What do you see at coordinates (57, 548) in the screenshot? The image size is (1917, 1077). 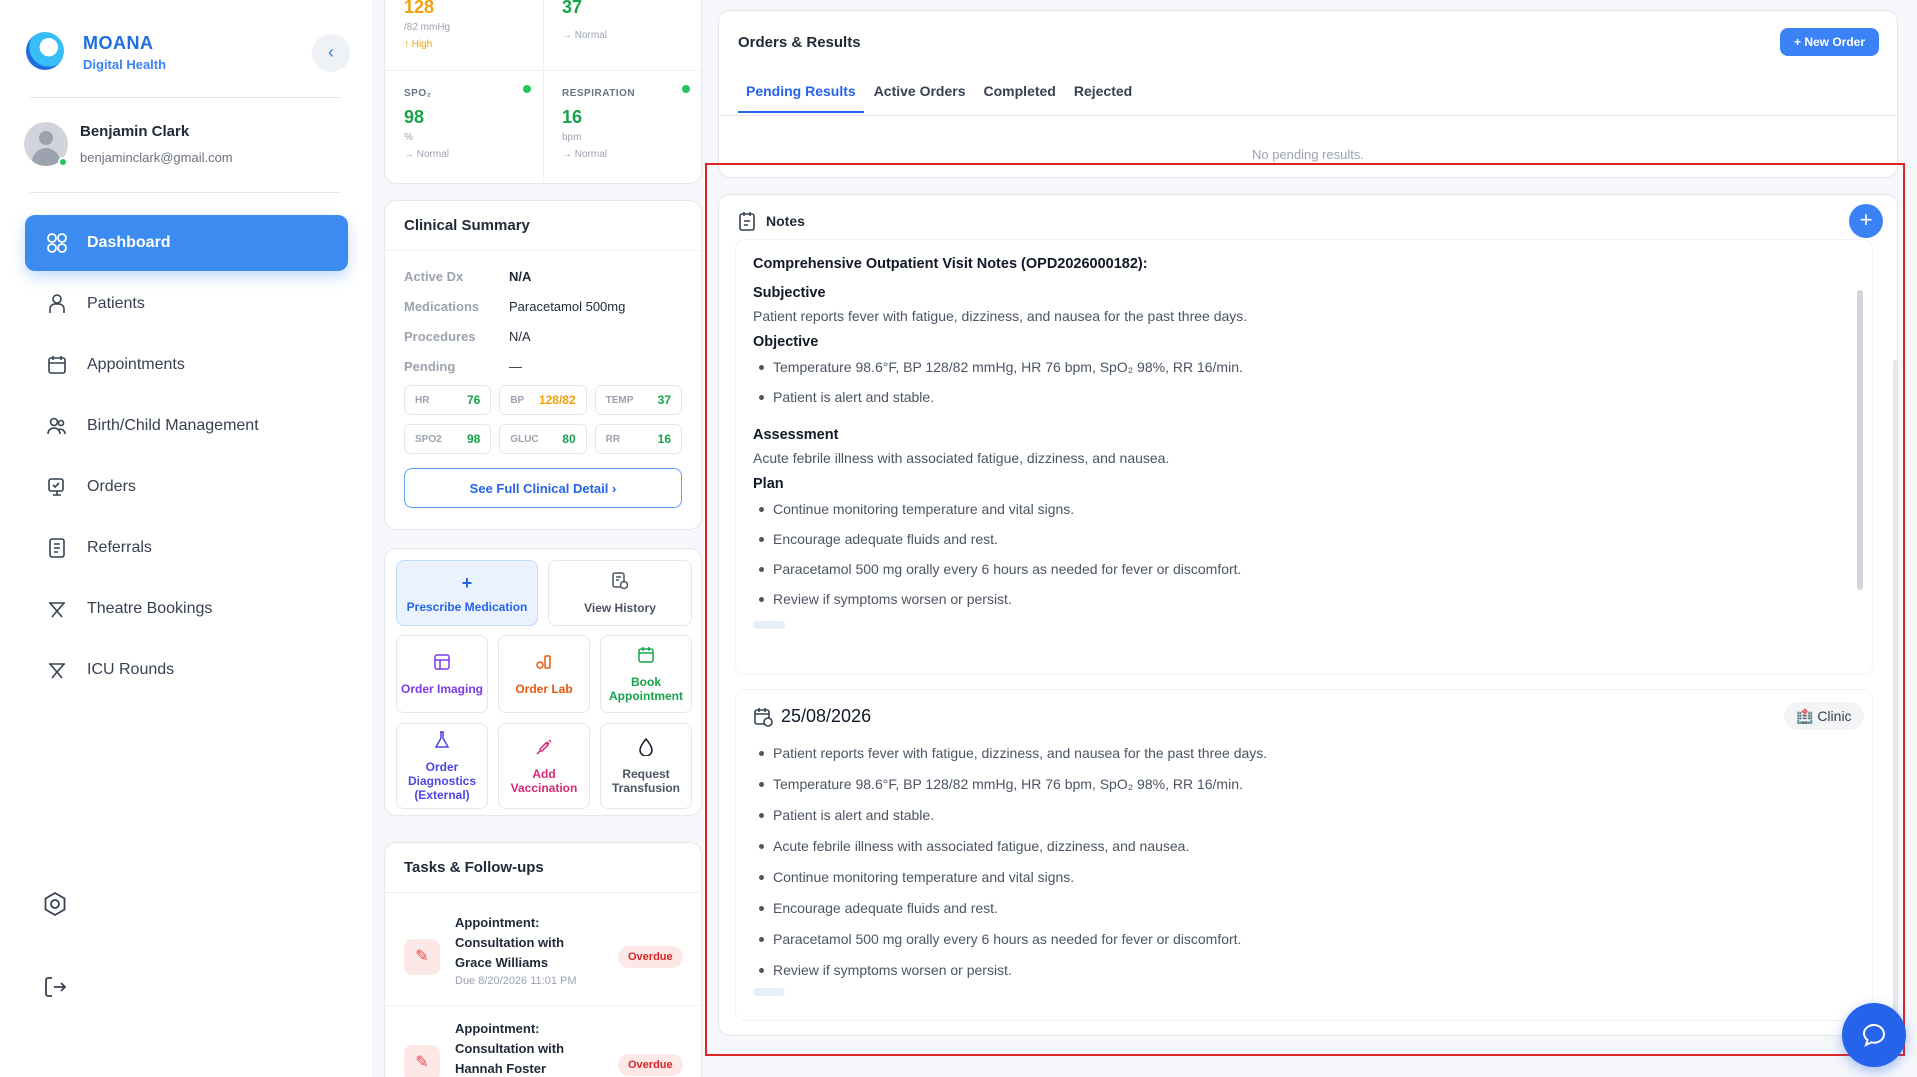 I see `referrals-icon` at bounding box center [57, 548].